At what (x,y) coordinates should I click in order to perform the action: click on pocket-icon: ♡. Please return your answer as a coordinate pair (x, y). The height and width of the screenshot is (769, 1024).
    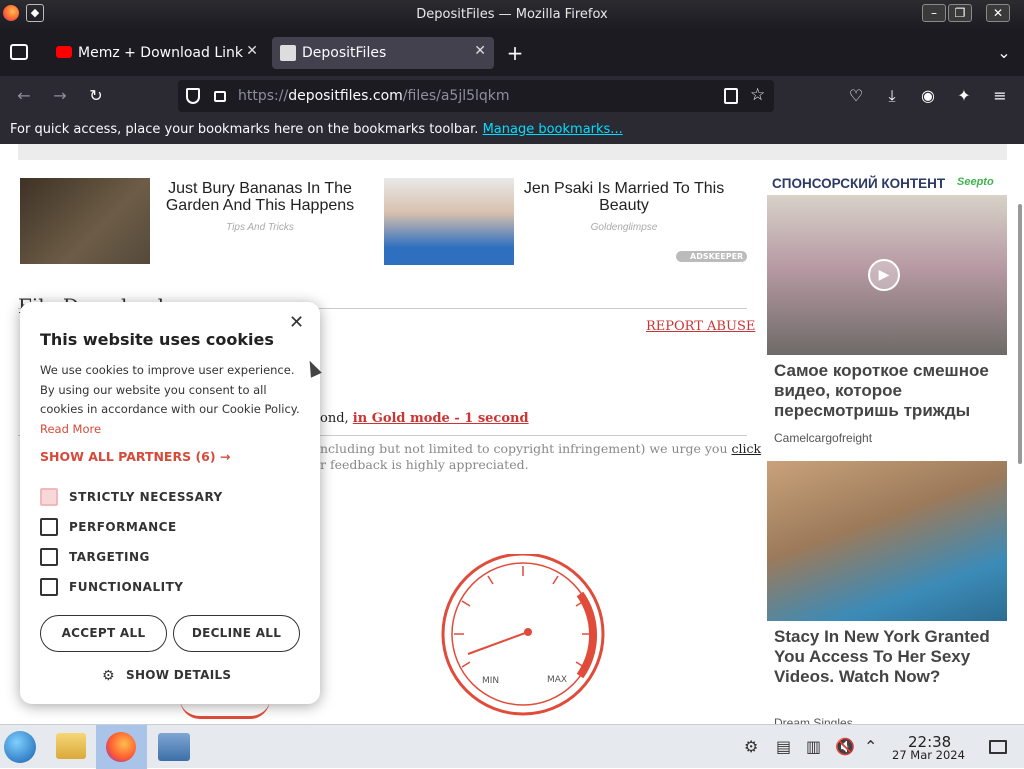
    Looking at the image, I should click on (856, 96).